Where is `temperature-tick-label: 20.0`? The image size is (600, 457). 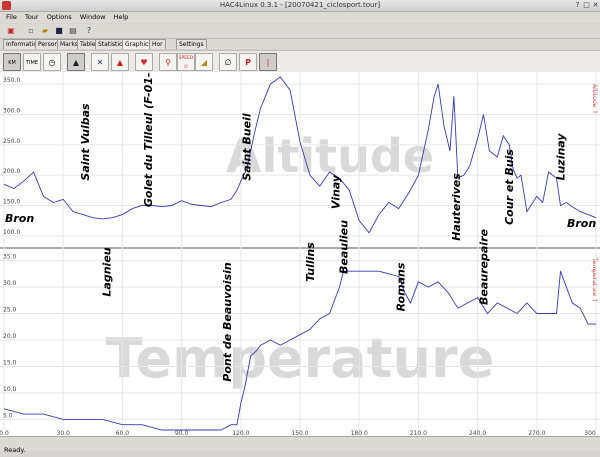
temperature-tick-label: 20.0 is located at coordinates (10, 336).